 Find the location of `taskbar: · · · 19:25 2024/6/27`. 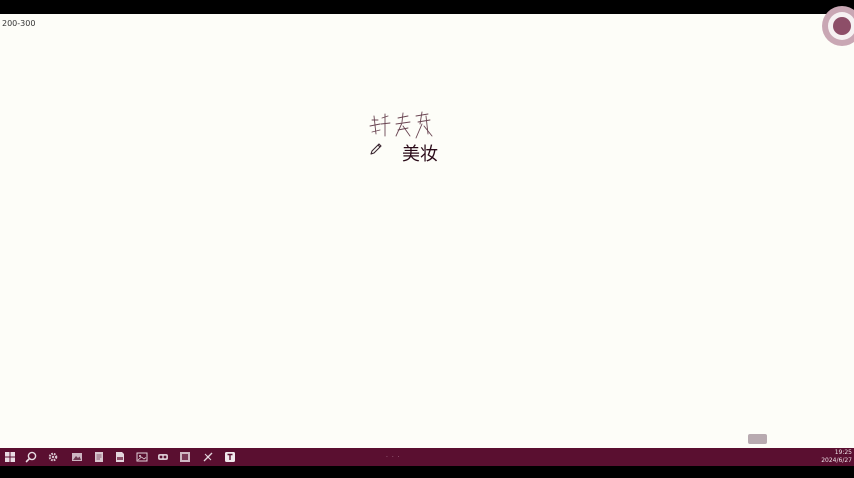

taskbar: · · · 19:25 2024/6/27 is located at coordinates (427, 457).